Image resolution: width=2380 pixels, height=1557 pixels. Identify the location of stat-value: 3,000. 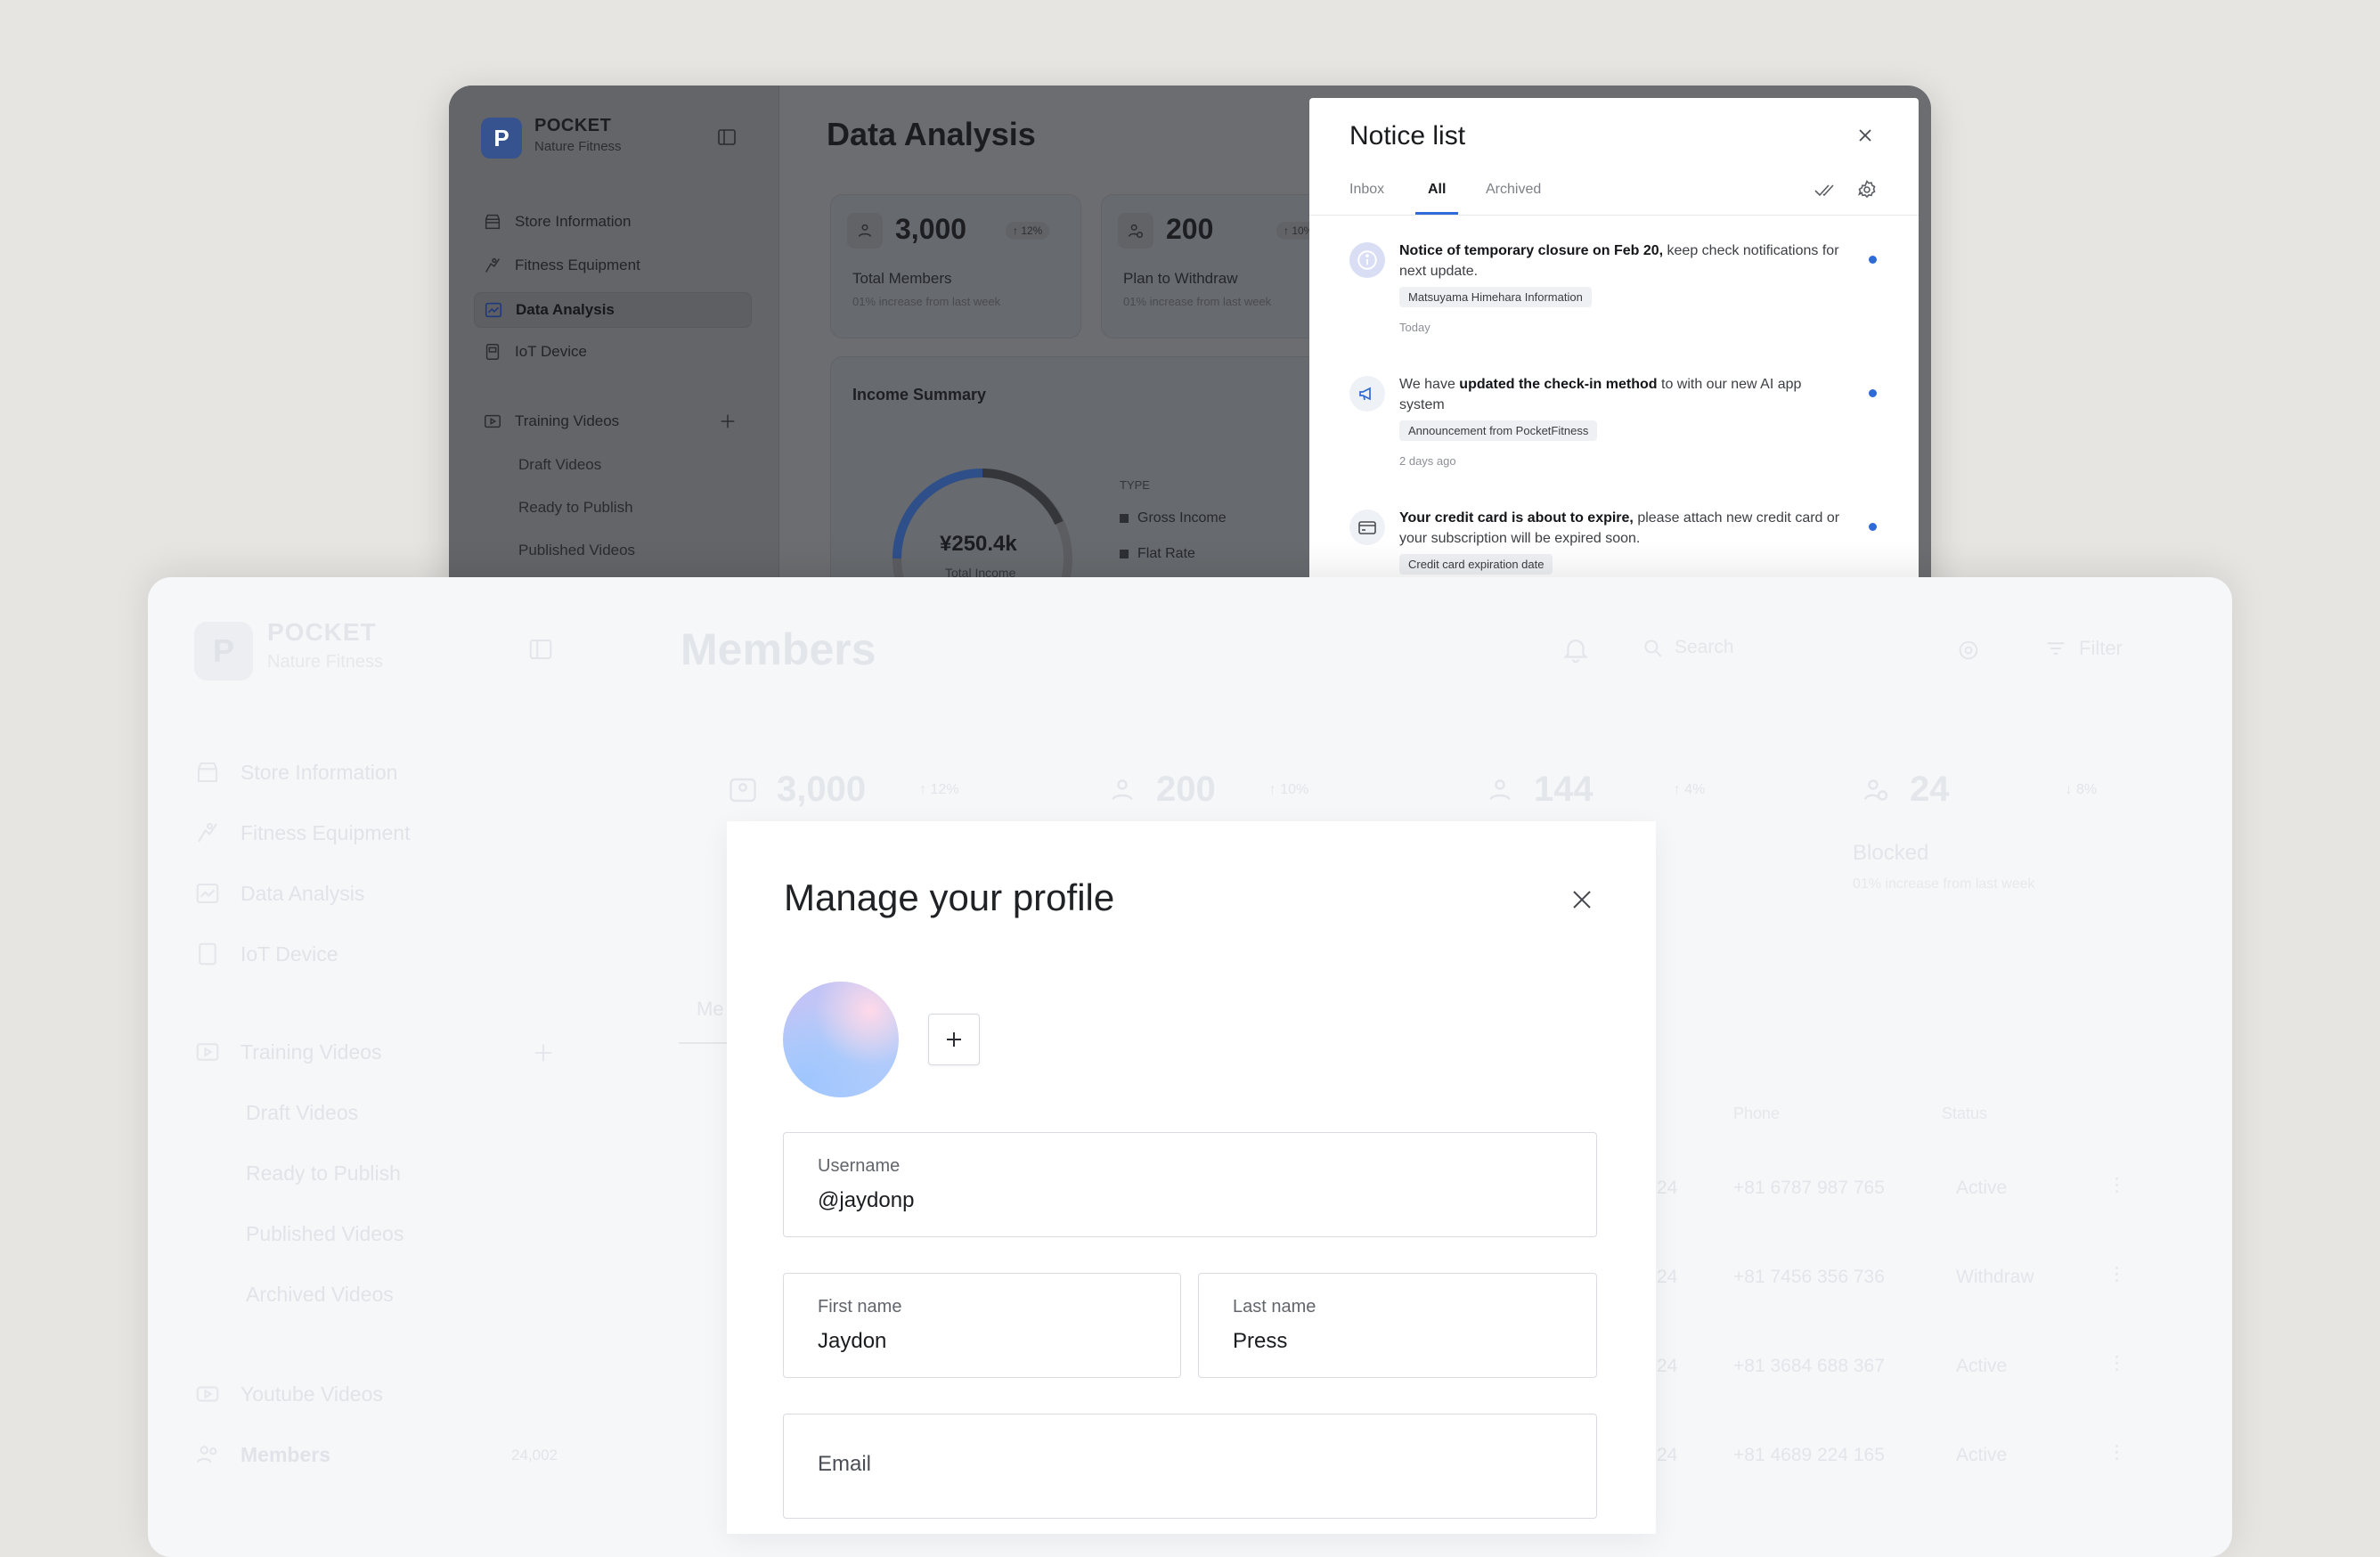
(931, 229).